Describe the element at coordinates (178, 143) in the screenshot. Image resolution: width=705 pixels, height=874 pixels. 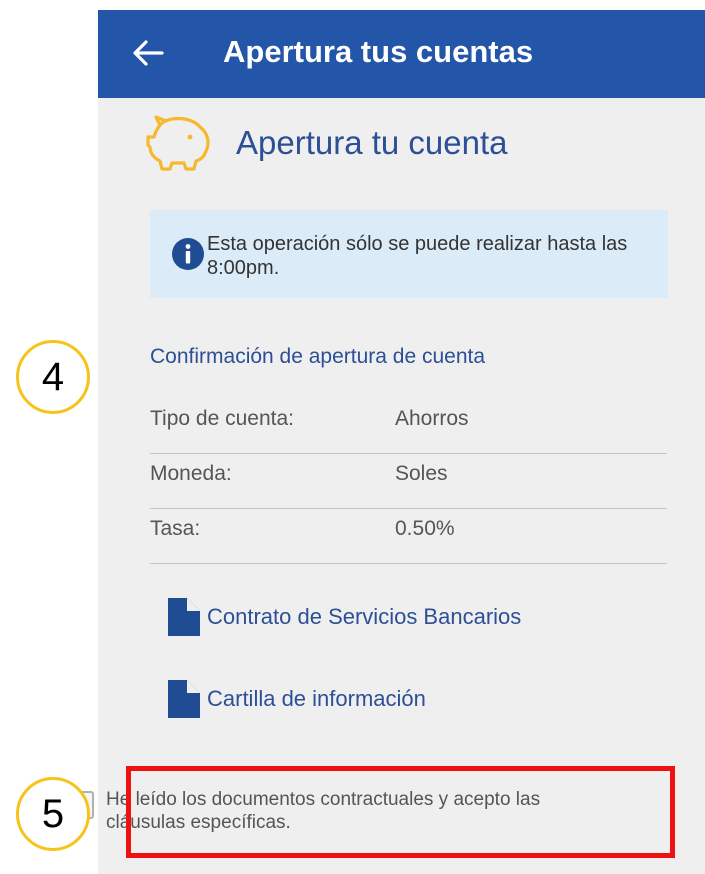
I see `piggy-bank-icon` at that location.